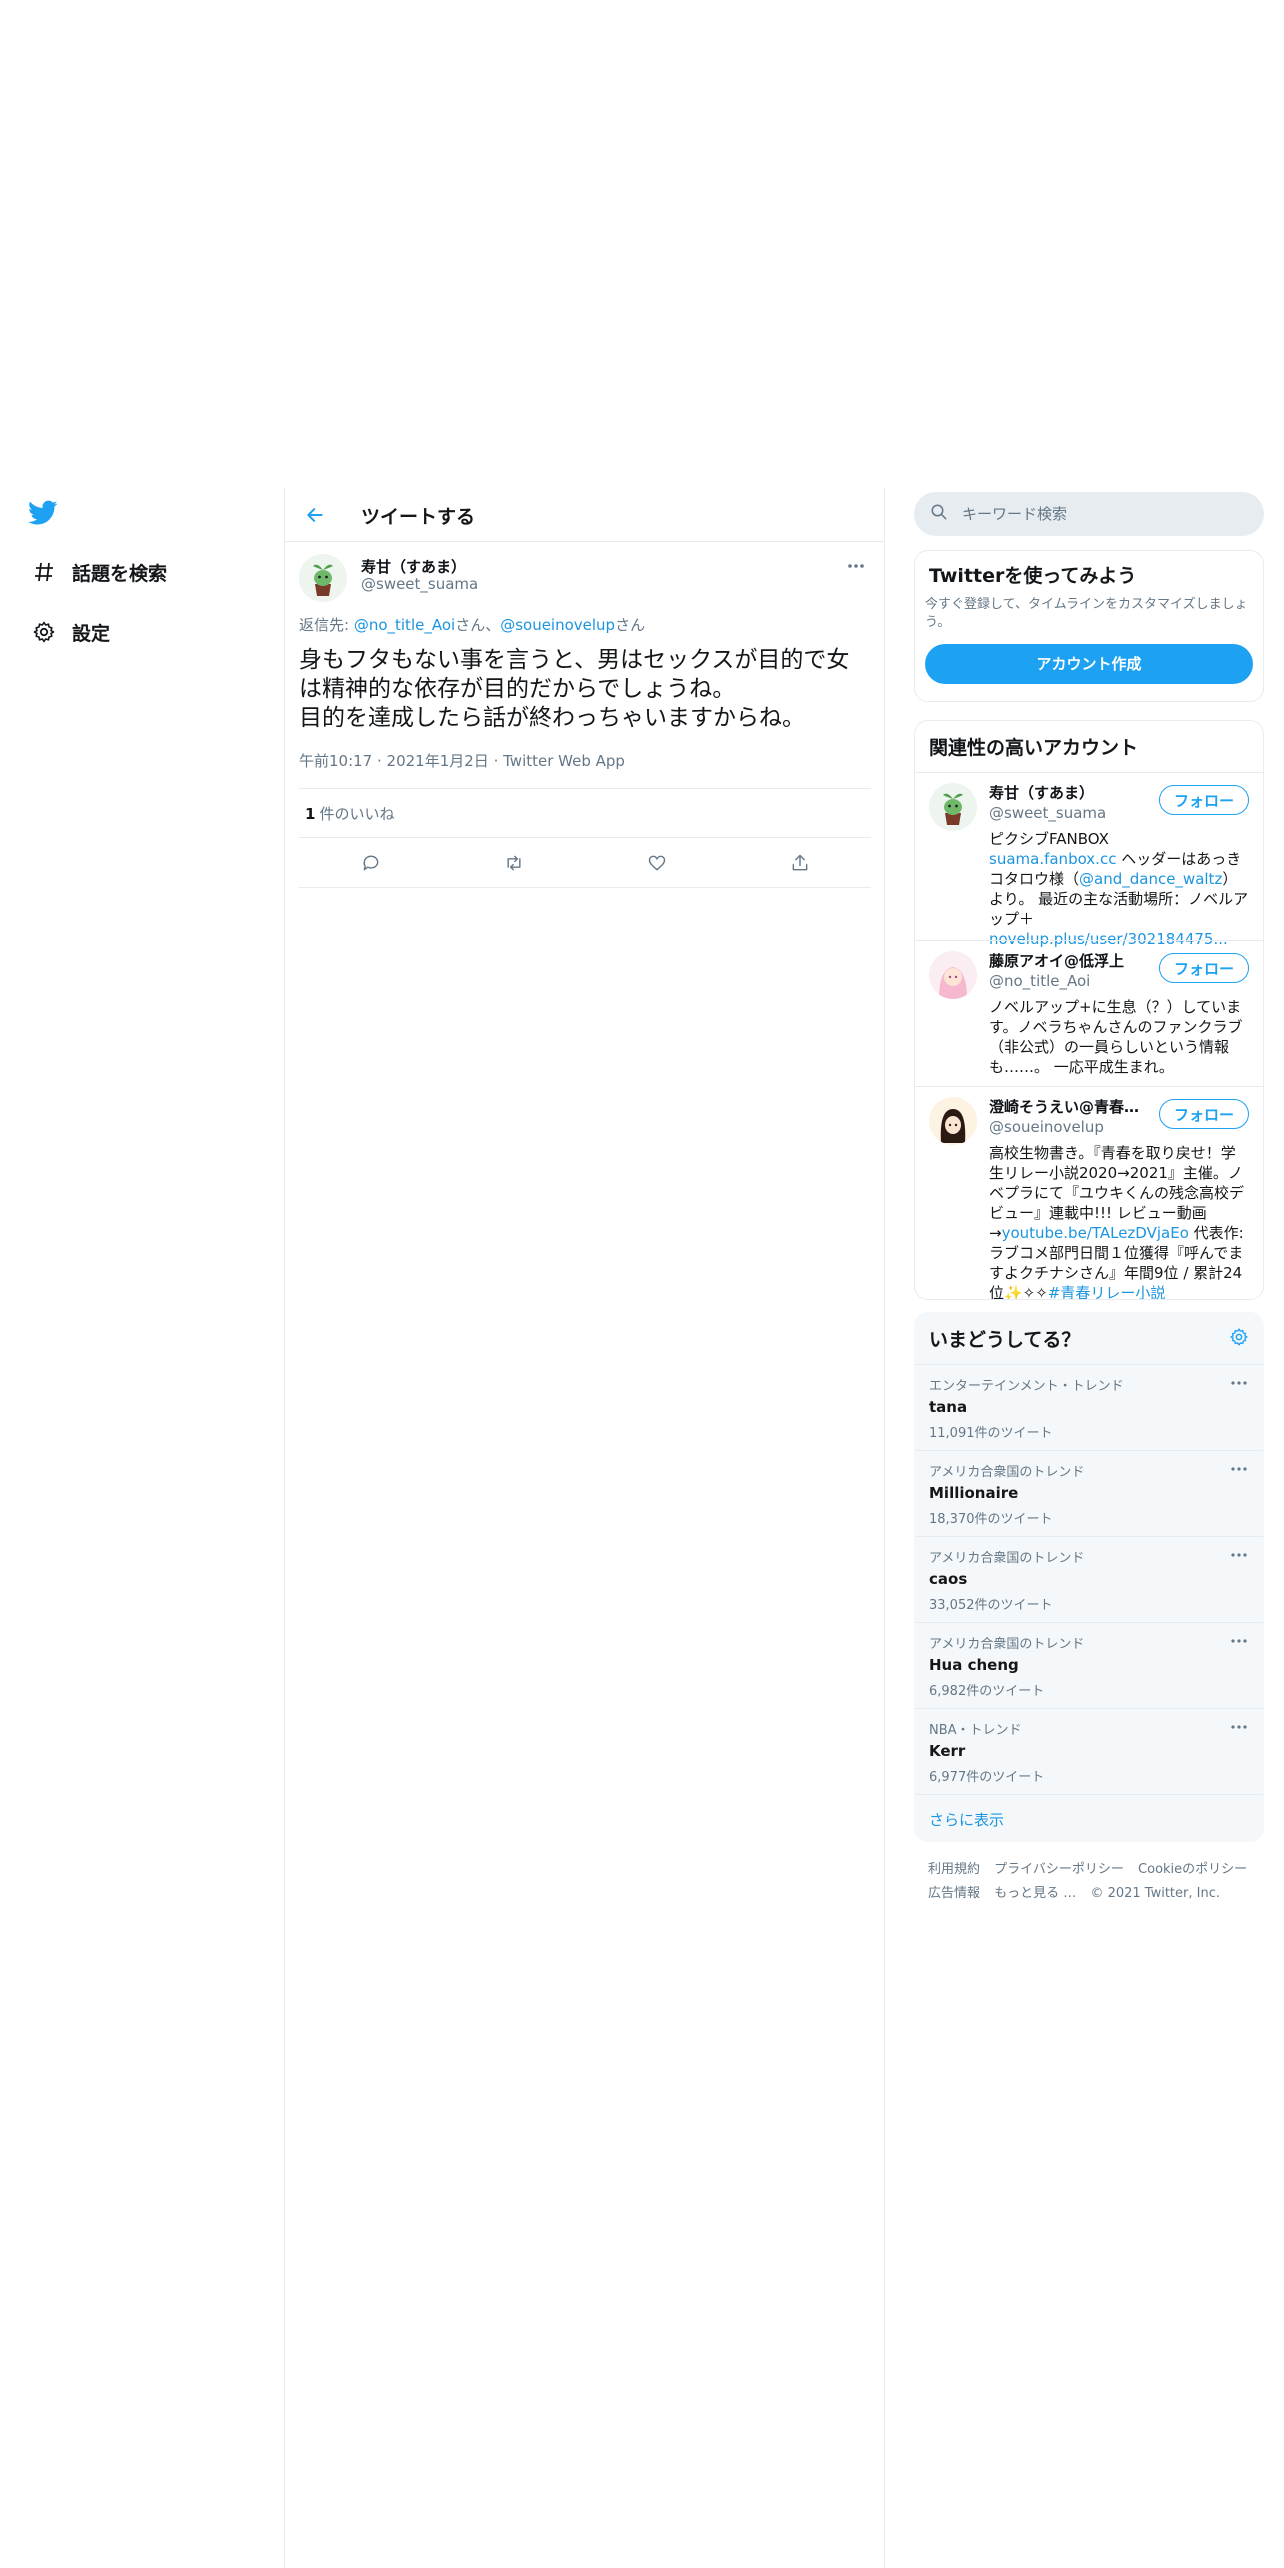 Image resolution: width=1284 pixels, height=2568 pixels. What do you see at coordinates (45, 517) in the screenshot?
I see `twitter-bird-icon` at bounding box center [45, 517].